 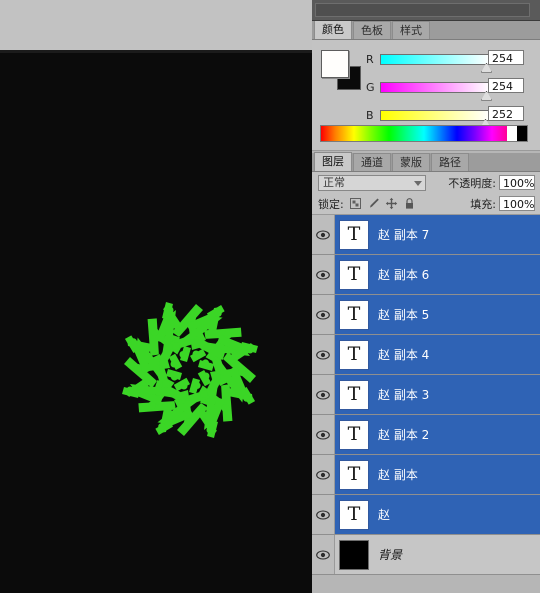 I want to click on layer-name-4: 赵 副本 3, so click(x=403, y=394).